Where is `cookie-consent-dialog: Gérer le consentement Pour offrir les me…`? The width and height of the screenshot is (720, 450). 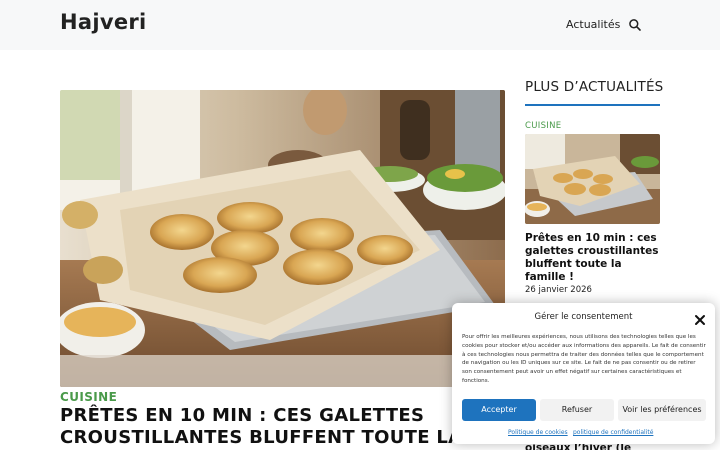
cookie-consent-dialog: Gérer le consentement Pour offrir les me… is located at coordinates (583, 373).